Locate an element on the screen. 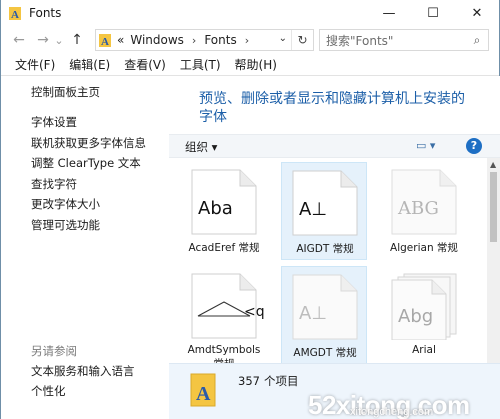  font-tile-acaderef: Aba AcadEref 常规 is located at coordinates (224, 211).